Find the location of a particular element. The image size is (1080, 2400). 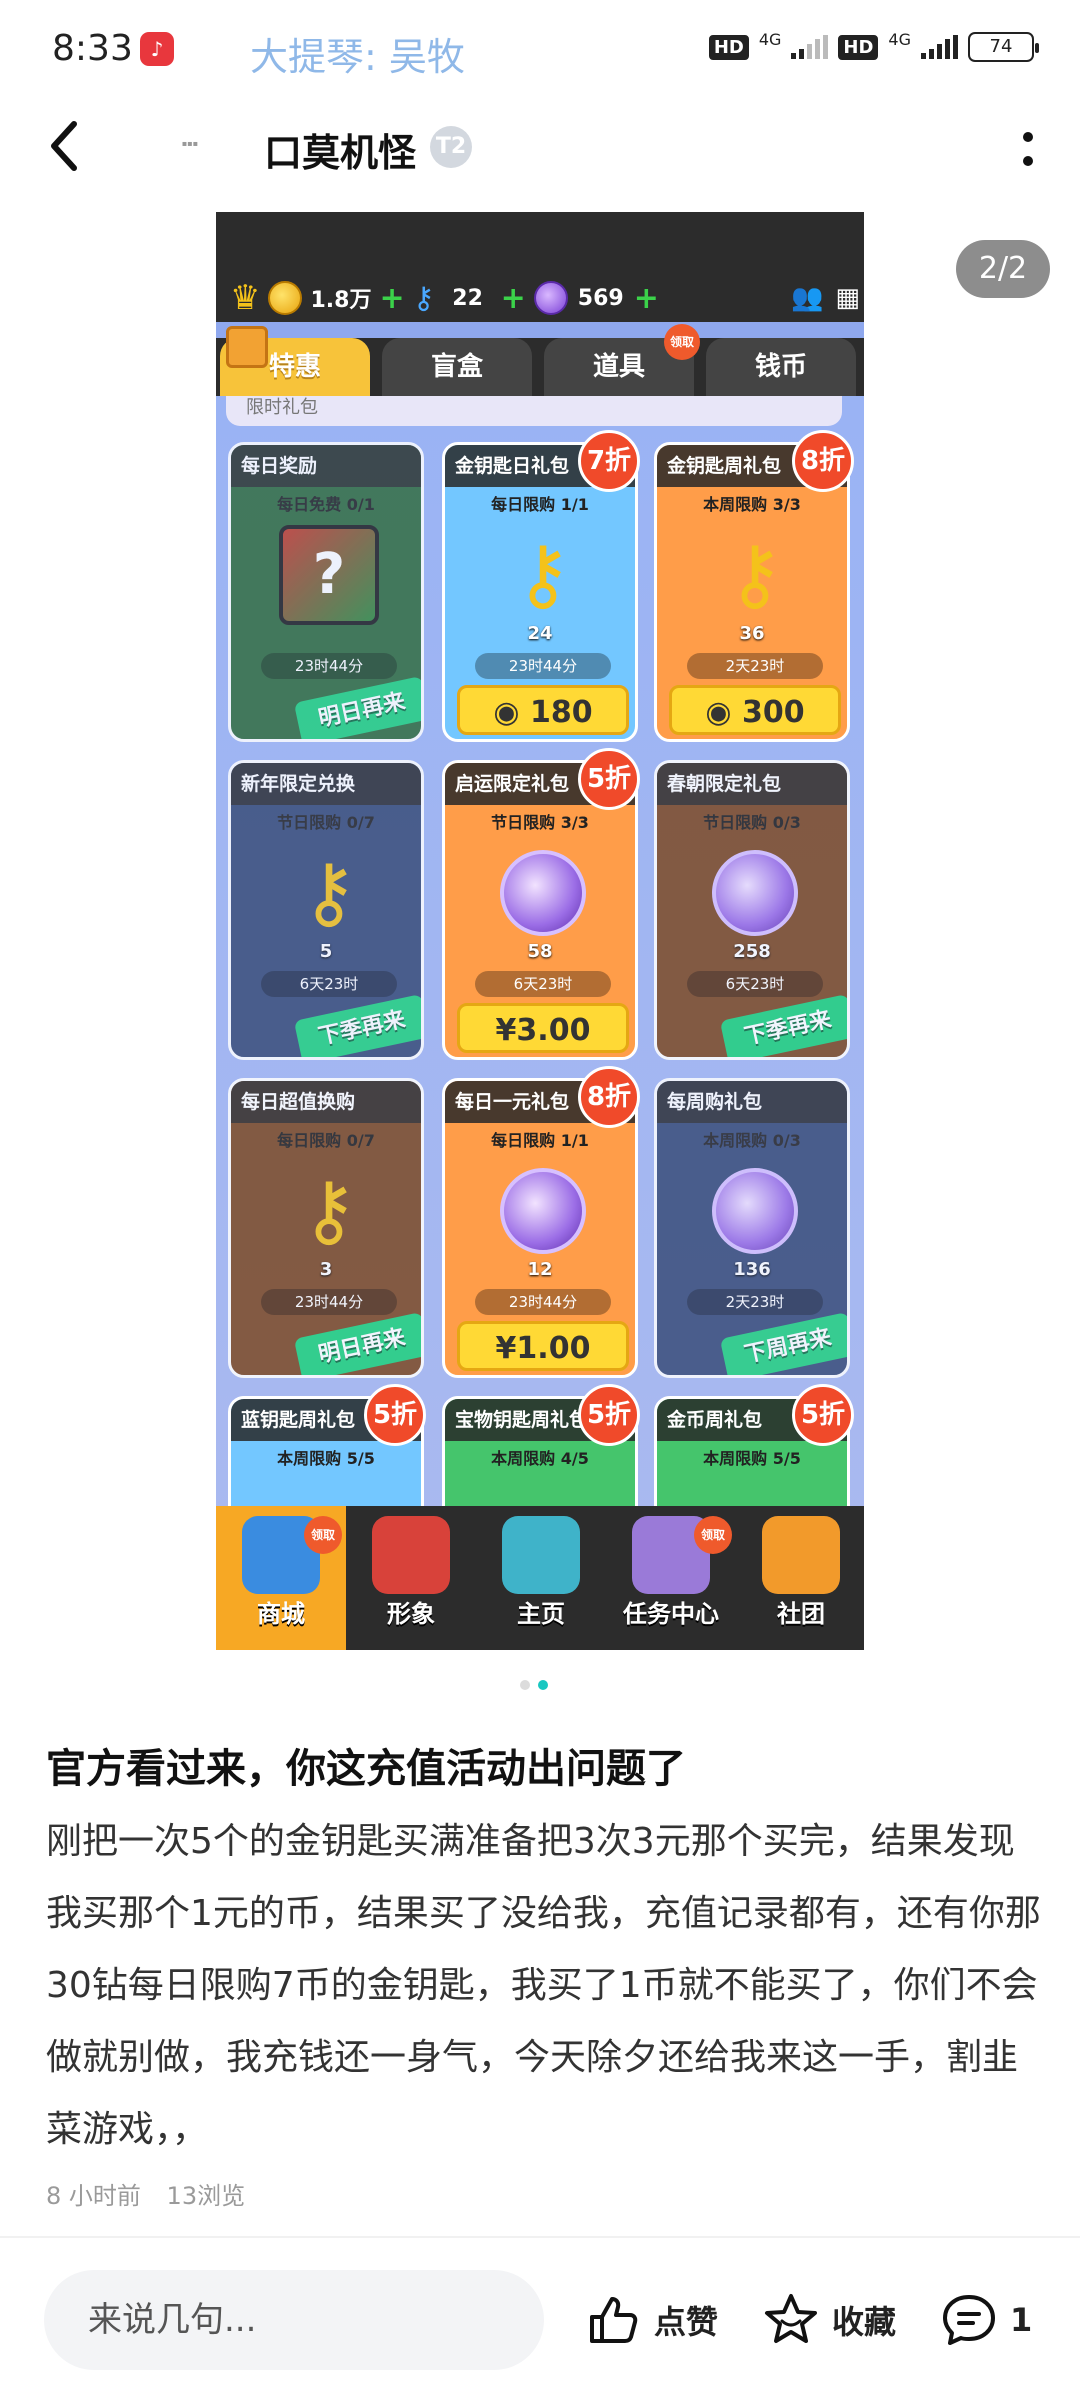

gem-icon is located at coordinates (550, 298).